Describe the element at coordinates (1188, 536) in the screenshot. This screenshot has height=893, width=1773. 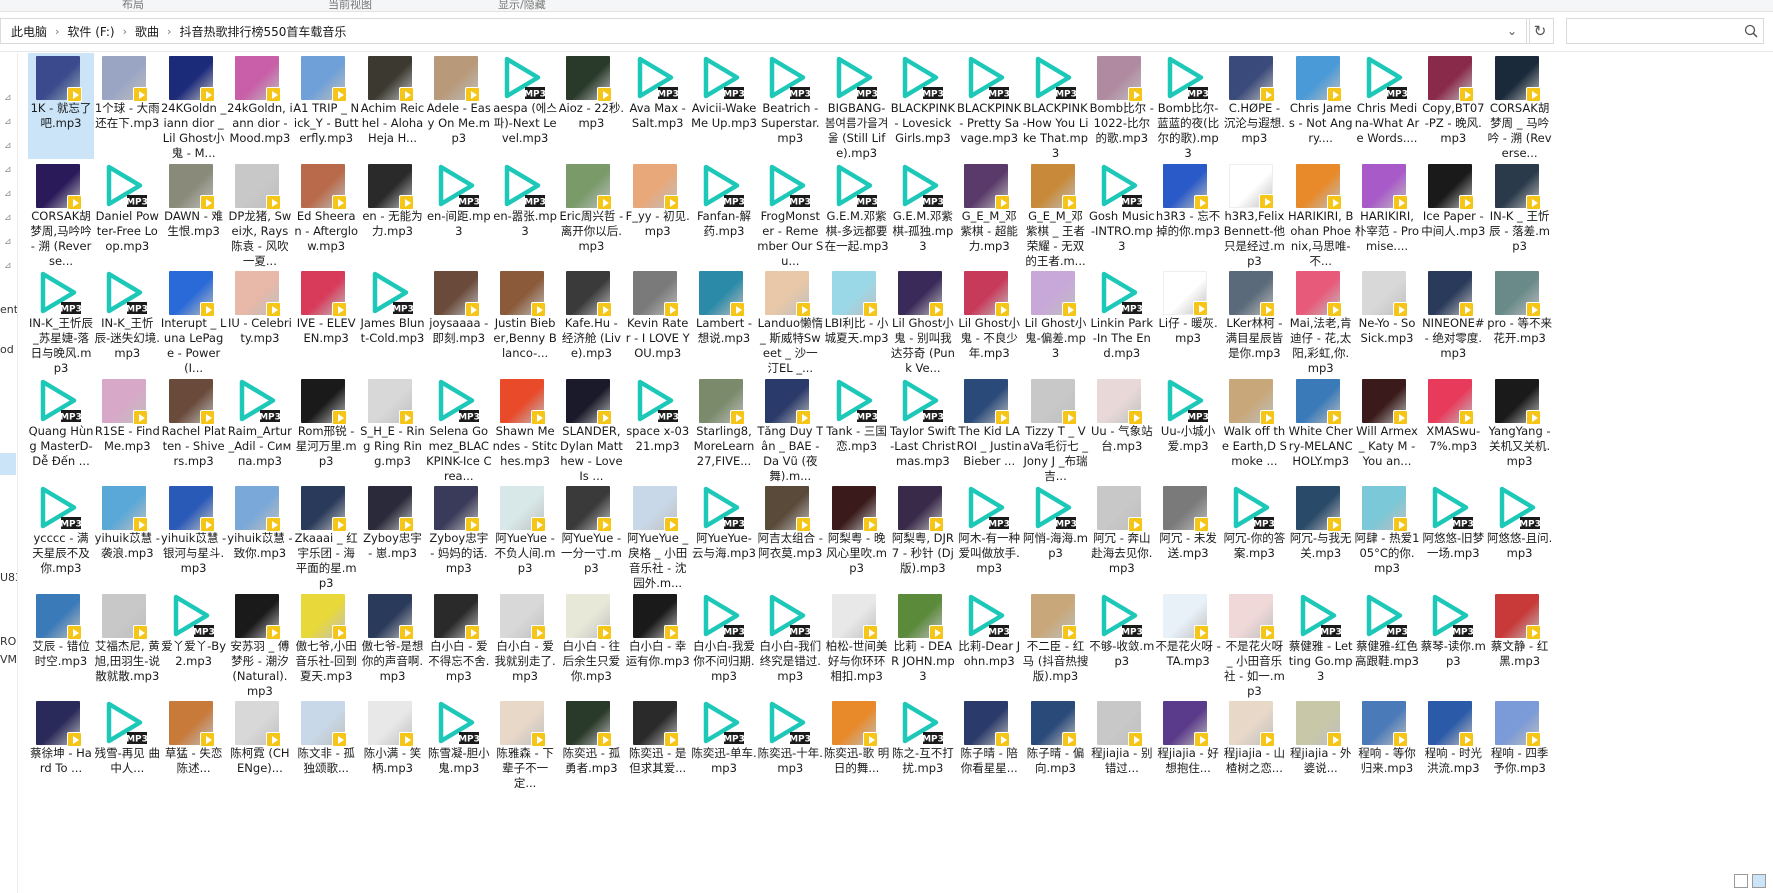
I see `file-item: 阿冗 - 未发送.mp3` at that location.